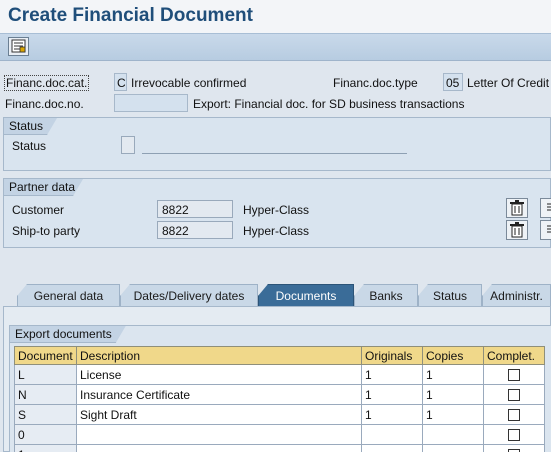  Describe the element at coordinates (375, 83) in the screenshot. I see `doc-type-label: Financ.doc.type` at that location.